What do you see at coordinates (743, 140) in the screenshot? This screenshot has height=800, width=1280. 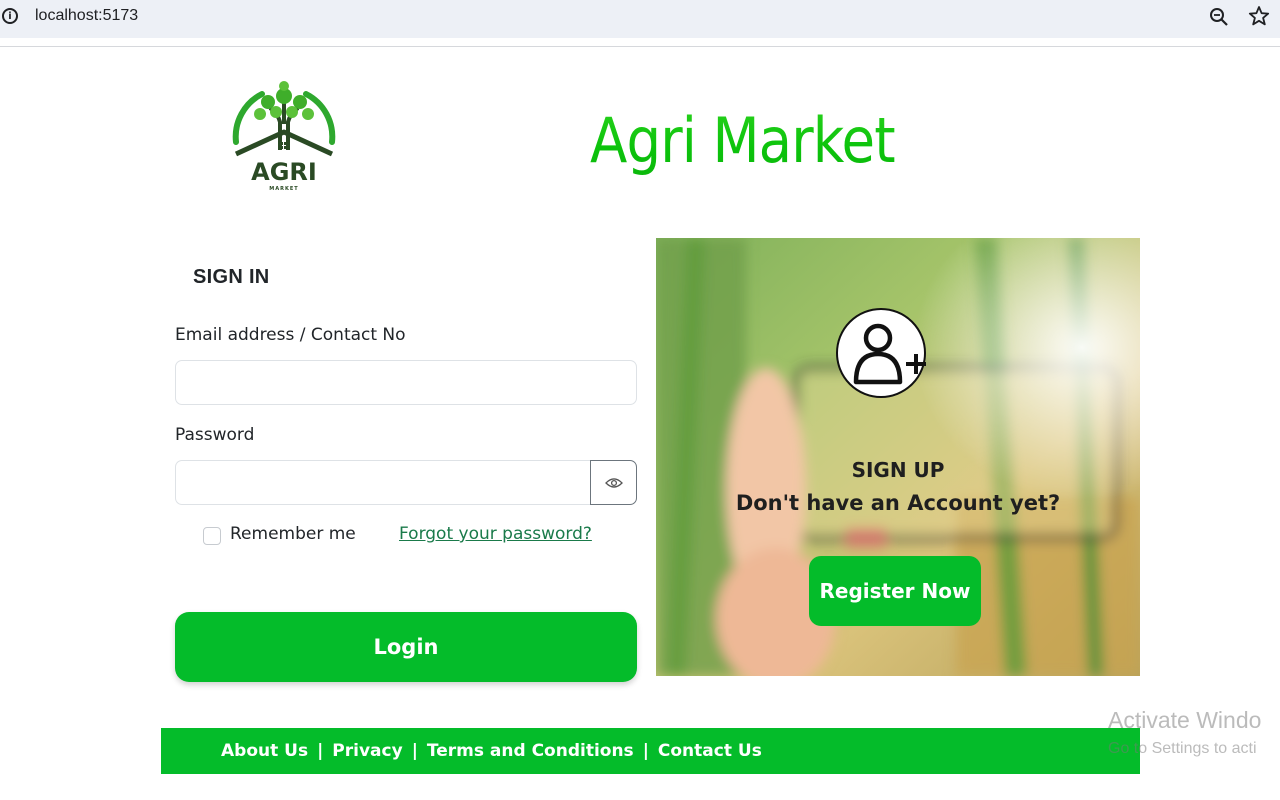 I see `brand-title: Agri Market` at bounding box center [743, 140].